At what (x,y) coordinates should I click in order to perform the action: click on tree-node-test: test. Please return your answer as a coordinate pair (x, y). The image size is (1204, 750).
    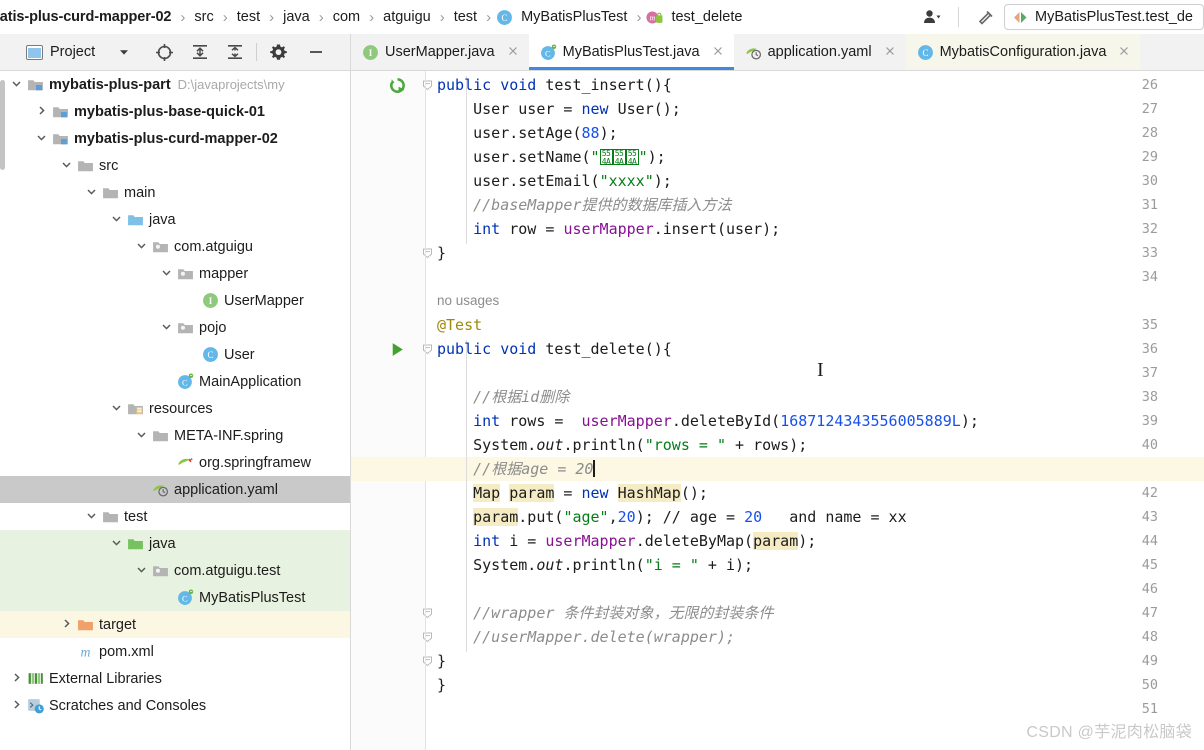
    Looking at the image, I should click on (175, 516).